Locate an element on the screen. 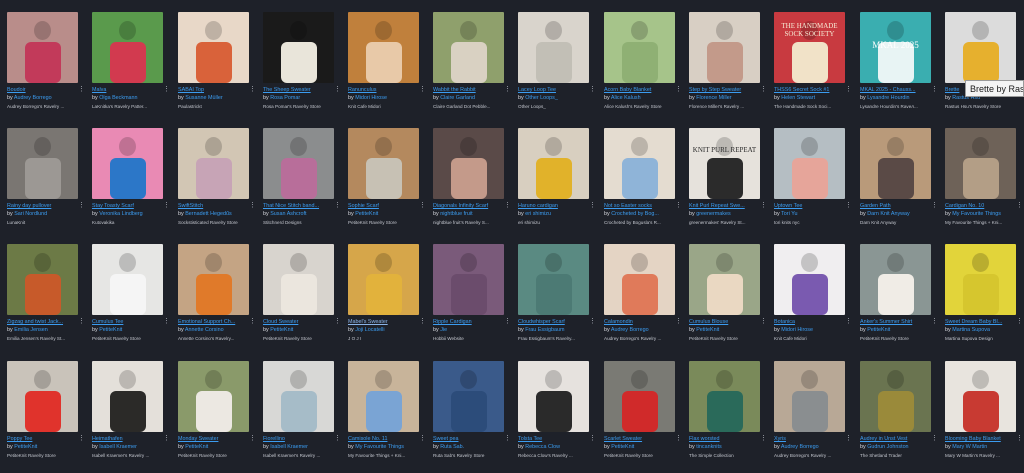 The width and height of the screenshot is (1024, 473). pattern-title-link: Blooming Baby Blanket is located at coordinates (982, 439).